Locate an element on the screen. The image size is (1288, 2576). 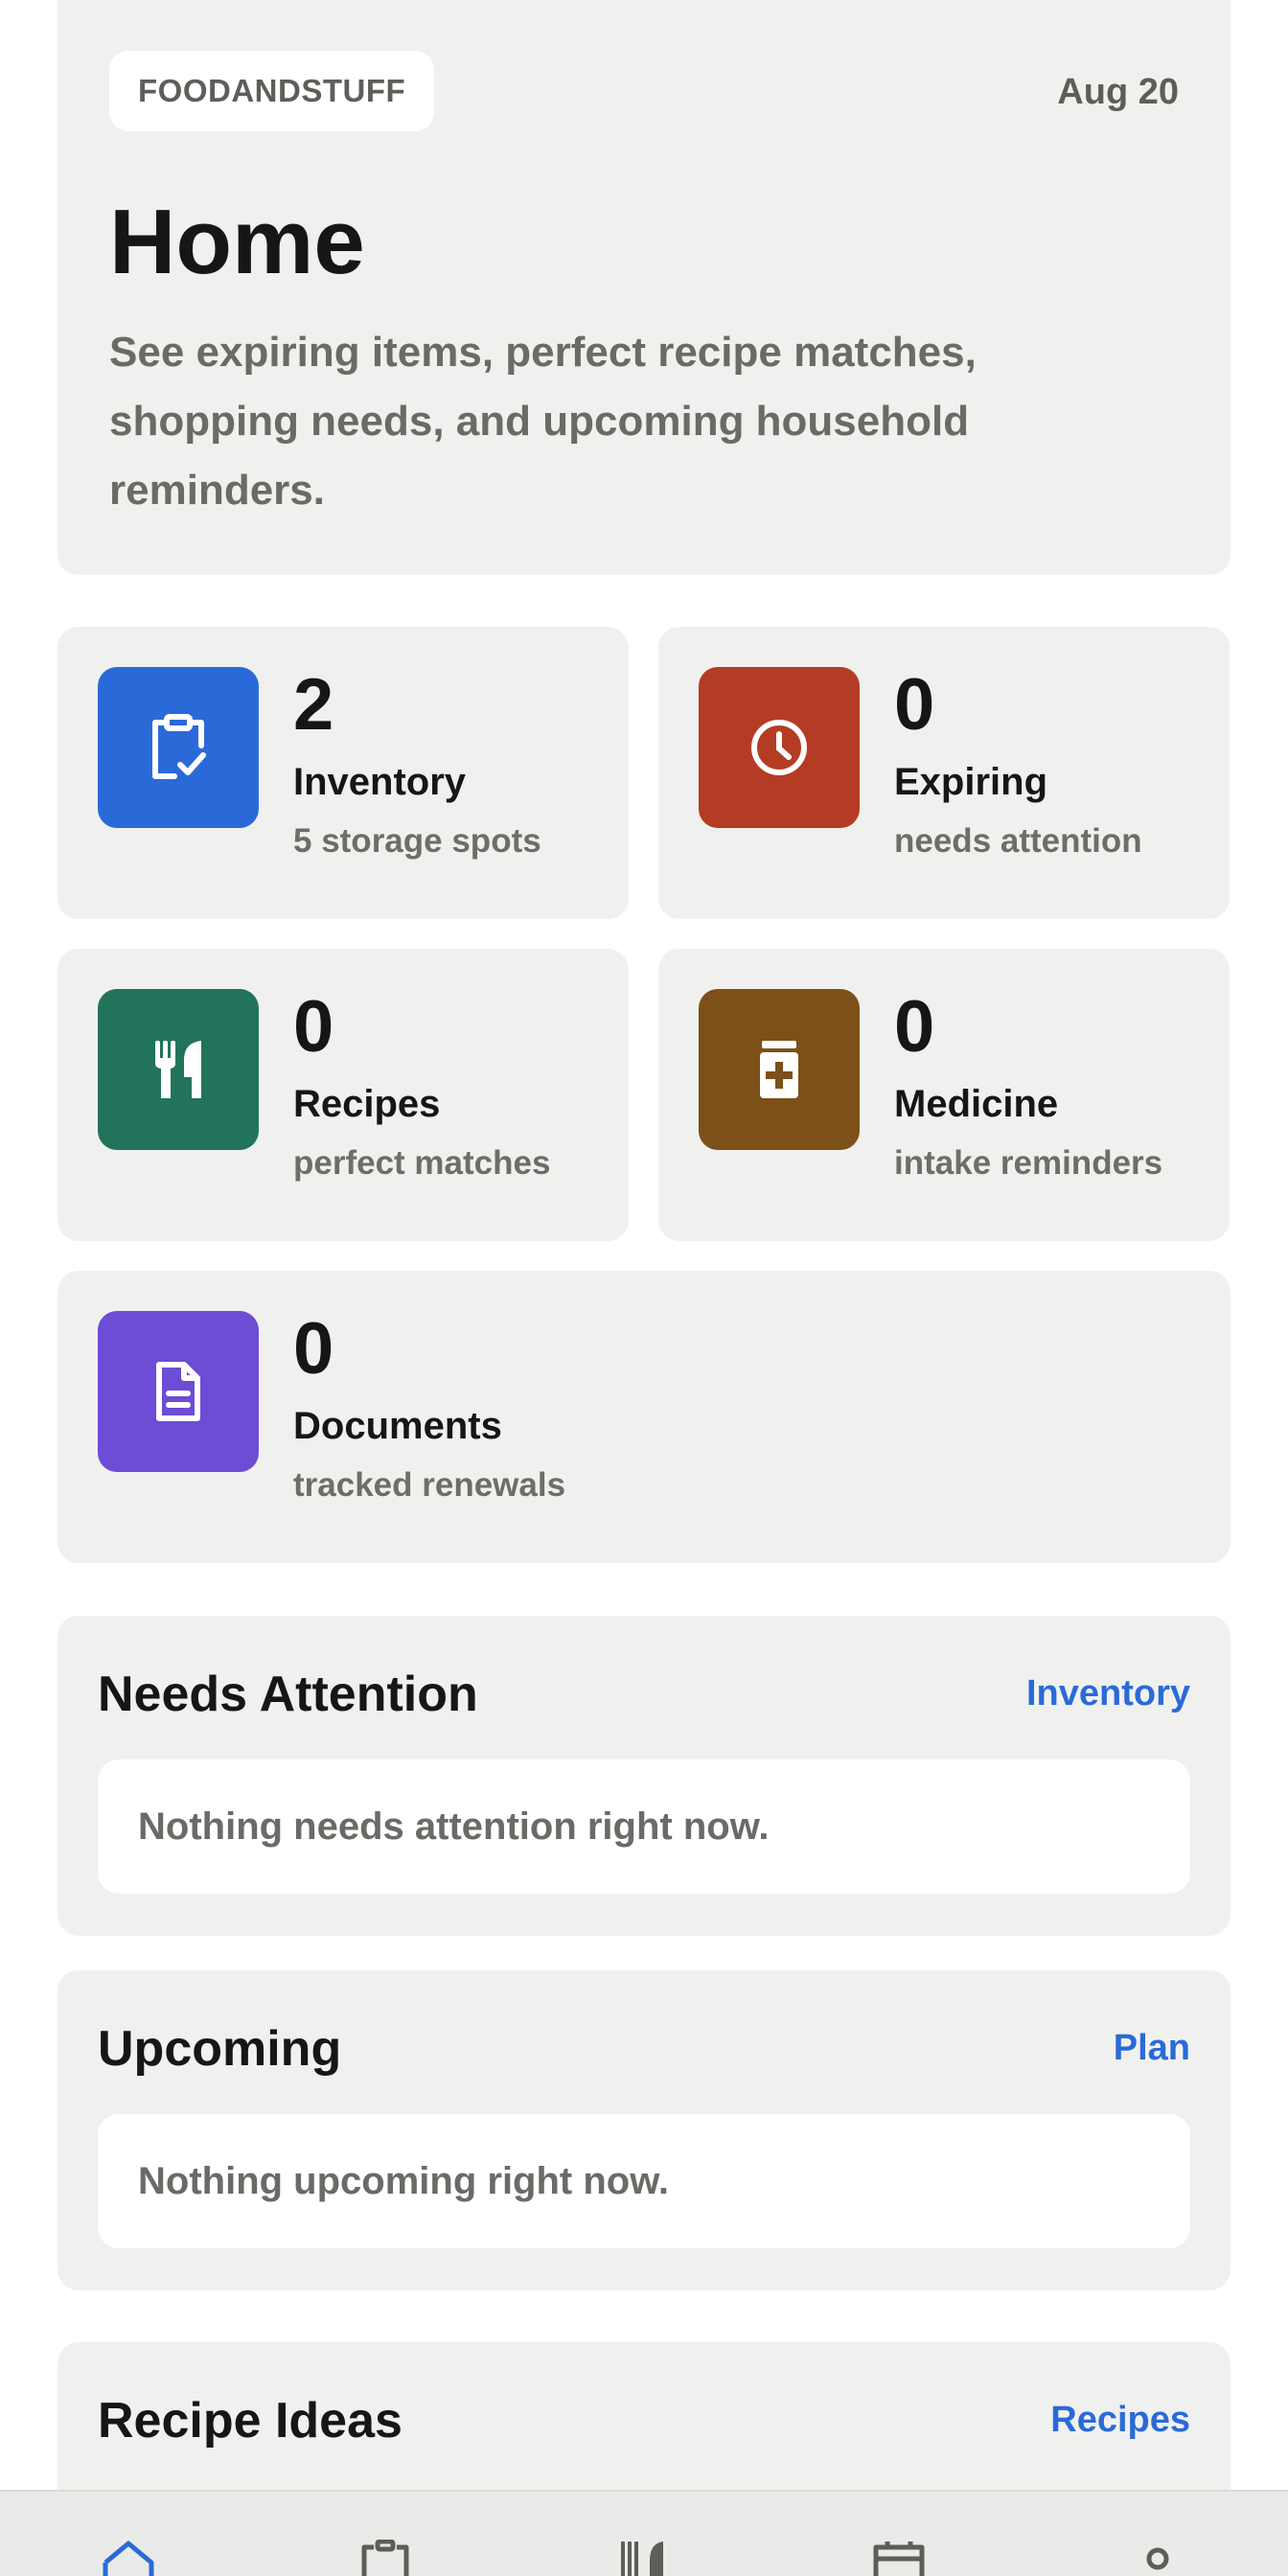
stat-sub: 5 storage spots is located at coordinates (417, 841).